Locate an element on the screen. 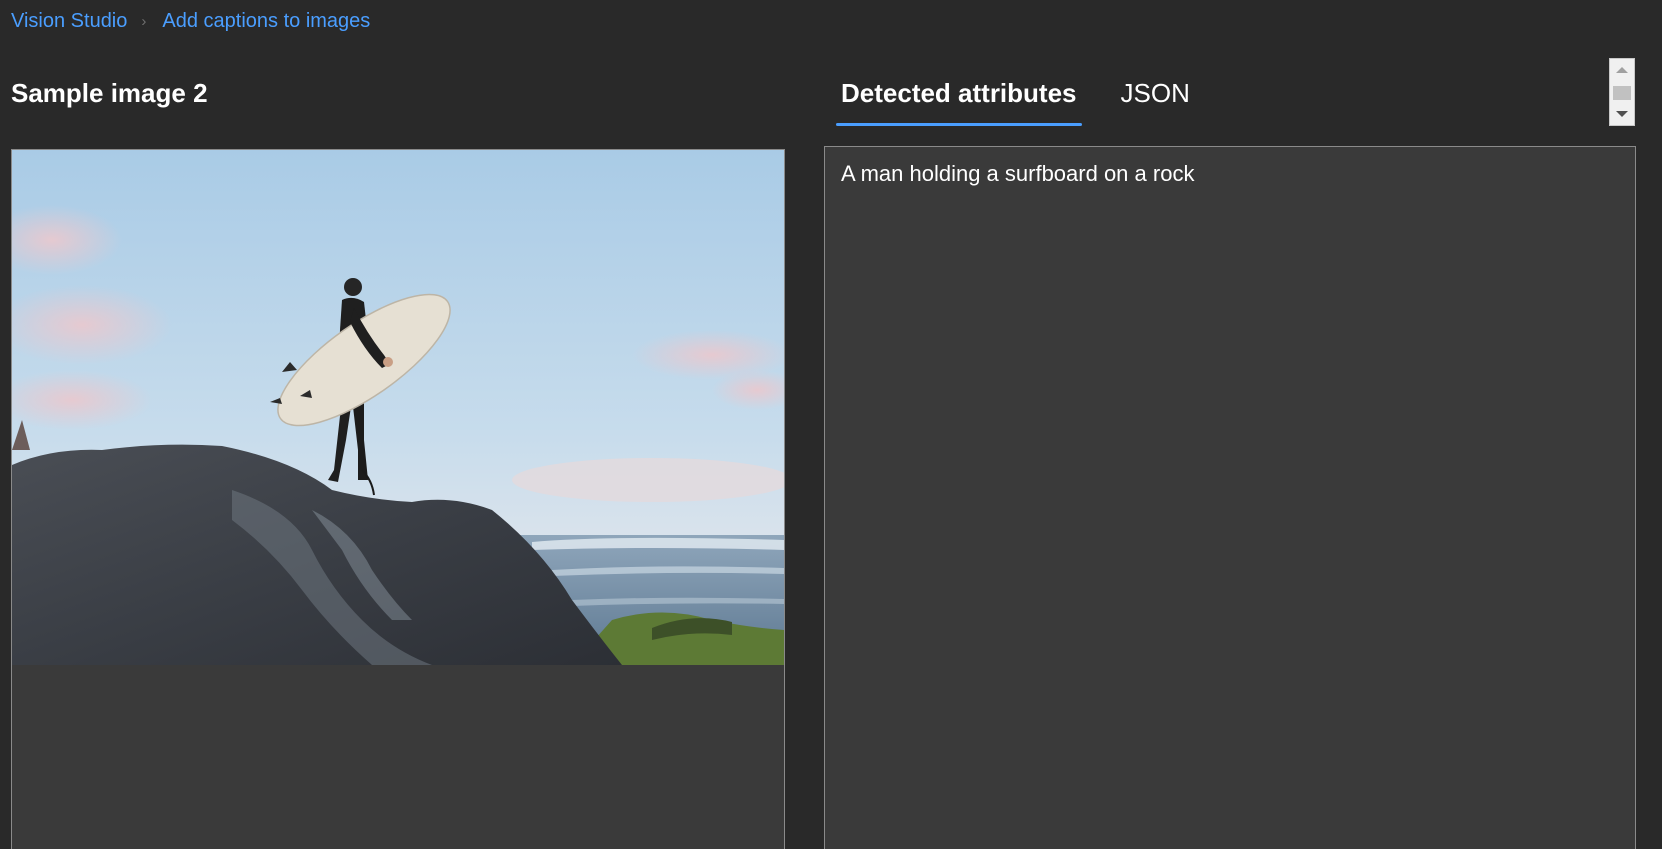 The height and width of the screenshot is (849, 1662). caption-result-text: A man holding a surfboard on a rock is located at coordinates (1018, 173).